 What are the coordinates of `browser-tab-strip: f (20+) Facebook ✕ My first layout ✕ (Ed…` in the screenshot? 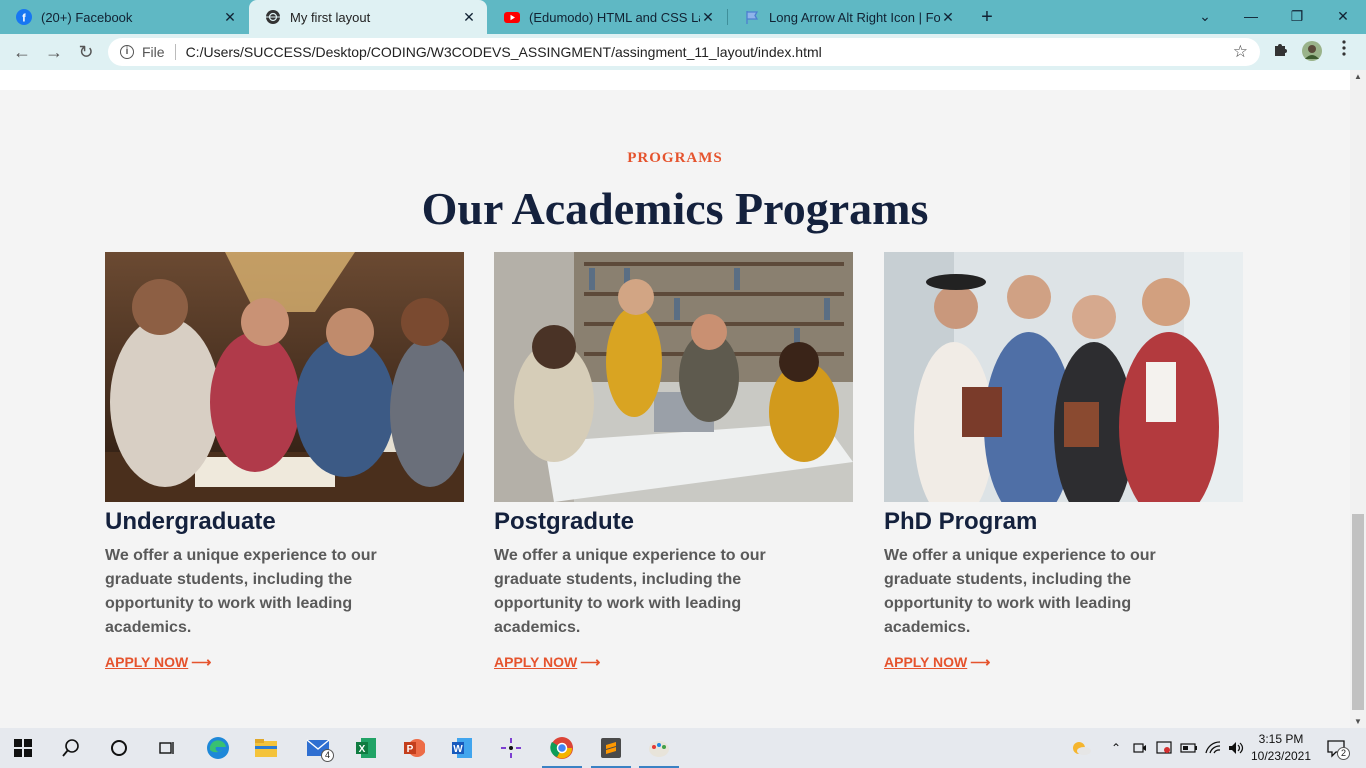 It's located at (683, 17).